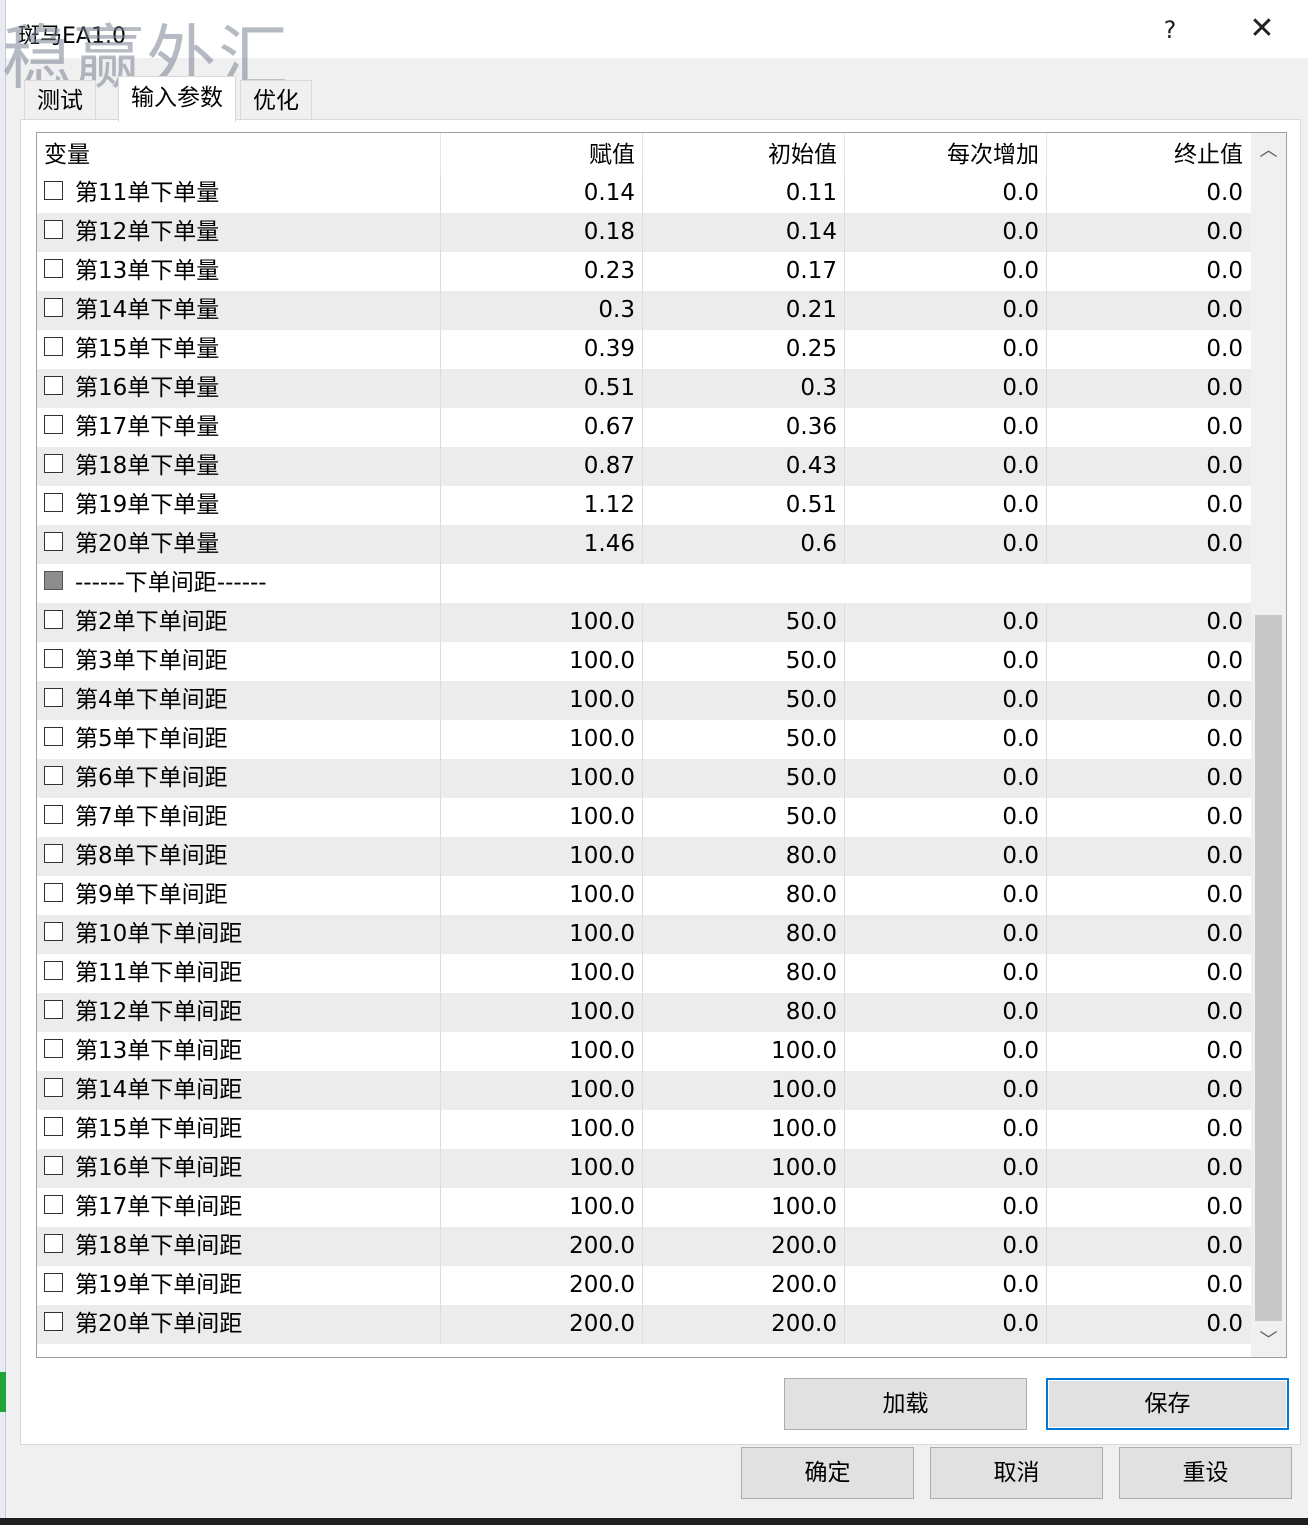 The height and width of the screenshot is (1525, 1308). I want to click on start-cell: 0.21, so click(744, 310).